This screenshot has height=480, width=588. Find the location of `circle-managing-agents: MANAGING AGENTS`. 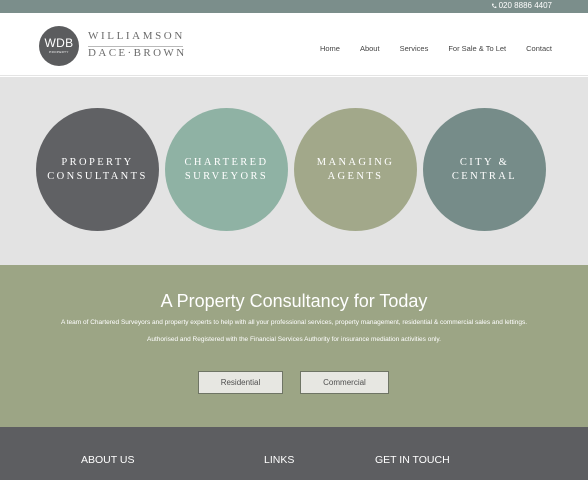

circle-managing-agents: MANAGING AGENTS is located at coordinates (355, 169).